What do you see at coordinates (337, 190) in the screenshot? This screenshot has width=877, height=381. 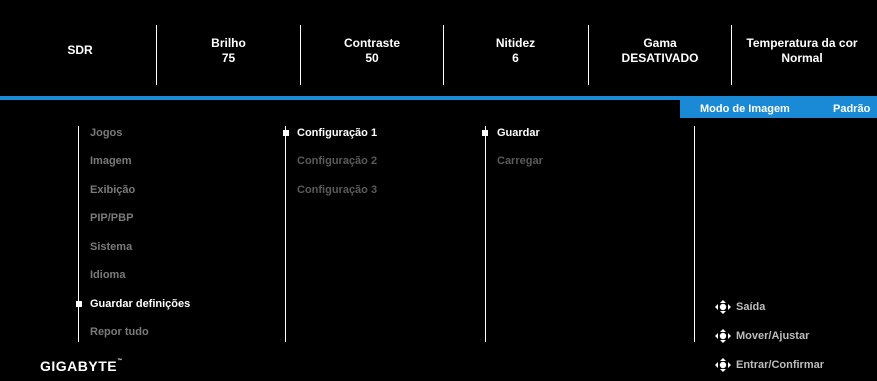 I see `config-item-3: Configuração 3` at bounding box center [337, 190].